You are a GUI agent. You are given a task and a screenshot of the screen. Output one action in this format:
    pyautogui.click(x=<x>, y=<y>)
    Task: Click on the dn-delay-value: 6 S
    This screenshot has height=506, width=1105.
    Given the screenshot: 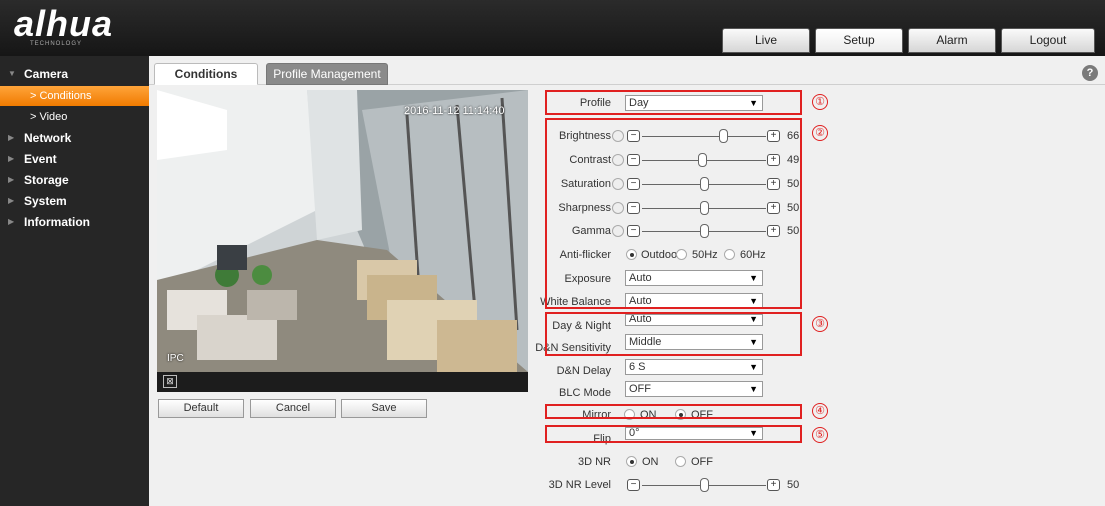 What is the action you would take?
    pyautogui.click(x=637, y=367)
    